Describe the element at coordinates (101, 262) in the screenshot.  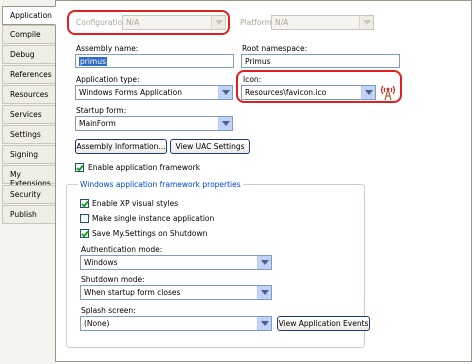
I see `authentication-mode-value: Windows` at that location.